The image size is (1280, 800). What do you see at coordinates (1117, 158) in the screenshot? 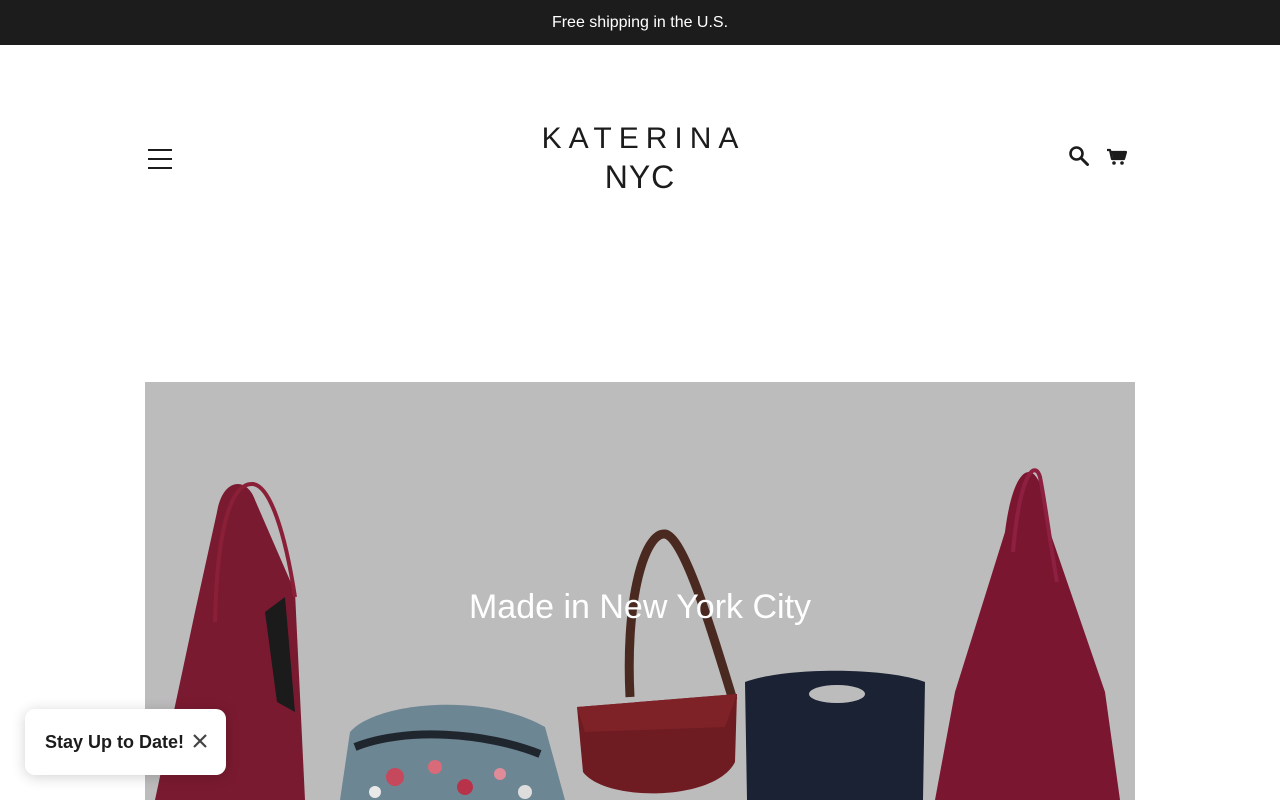
I see `cart-icon` at bounding box center [1117, 158].